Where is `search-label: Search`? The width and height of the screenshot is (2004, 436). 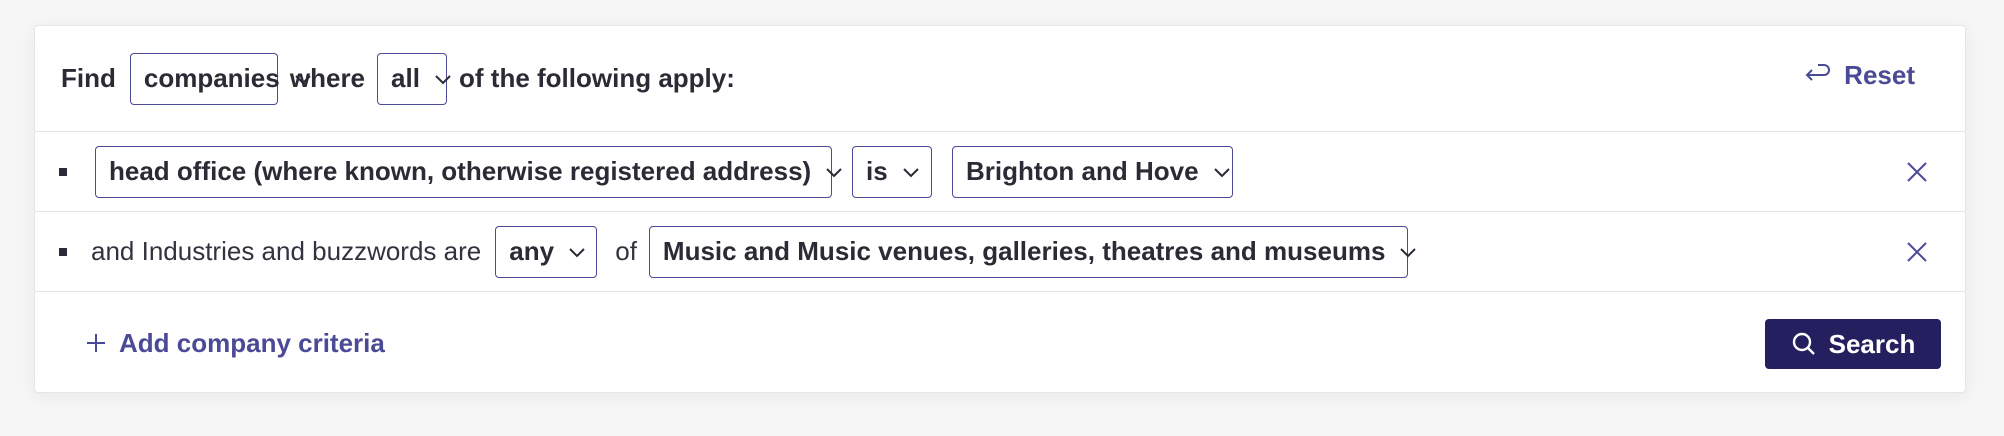
search-label: Search is located at coordinates (1872, 343).